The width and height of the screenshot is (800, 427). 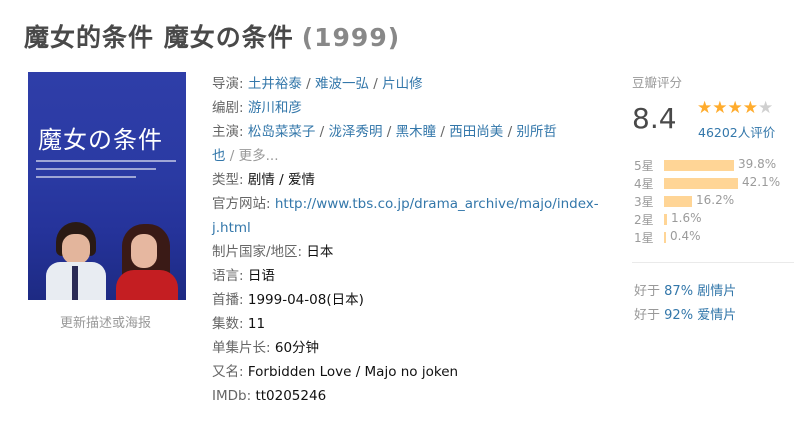 What do you see at coordinates (228, 324) in the screenshot?
I see `episodes-label: 集数:` at bounding box center [228, 324].